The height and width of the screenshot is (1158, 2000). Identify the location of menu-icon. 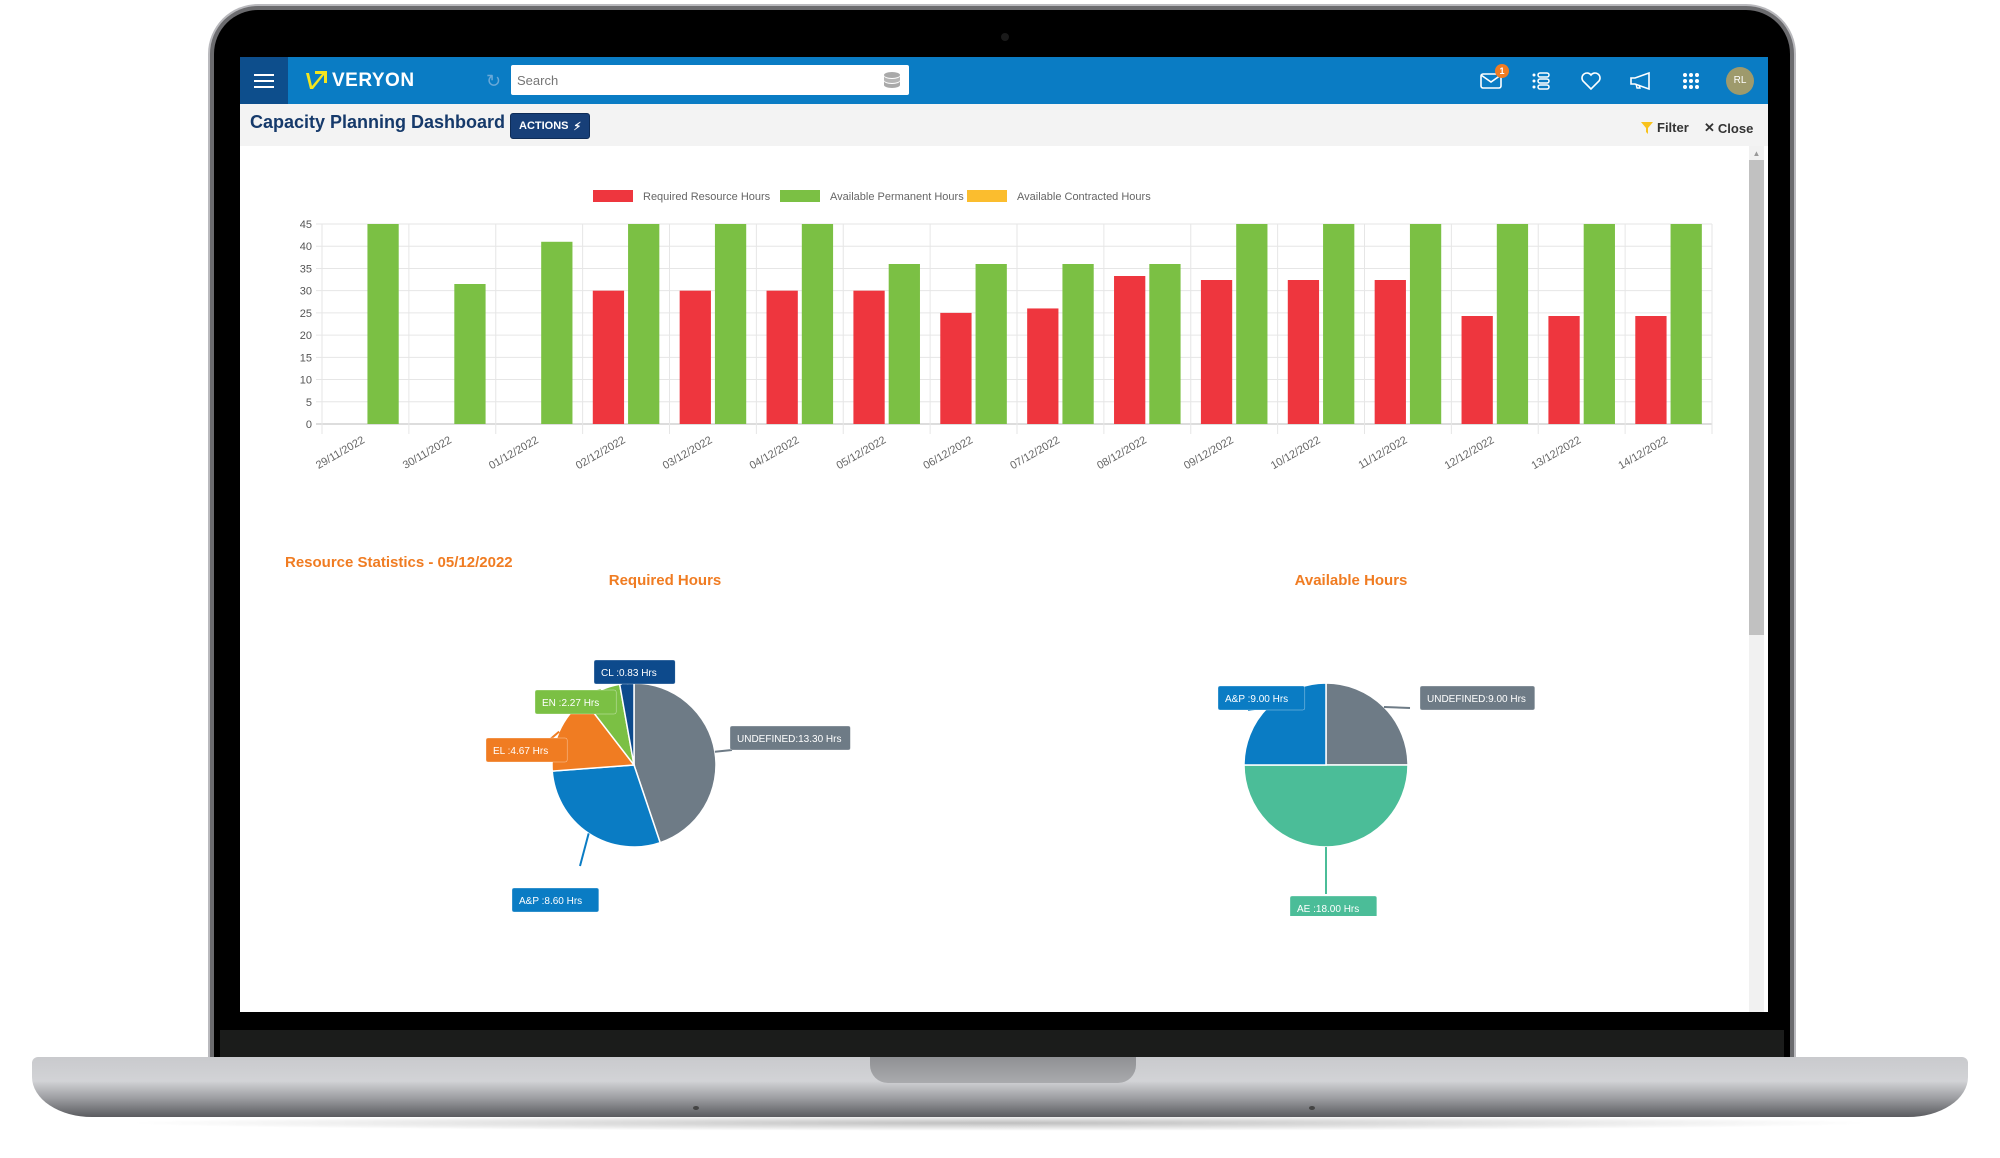
(264, 80).